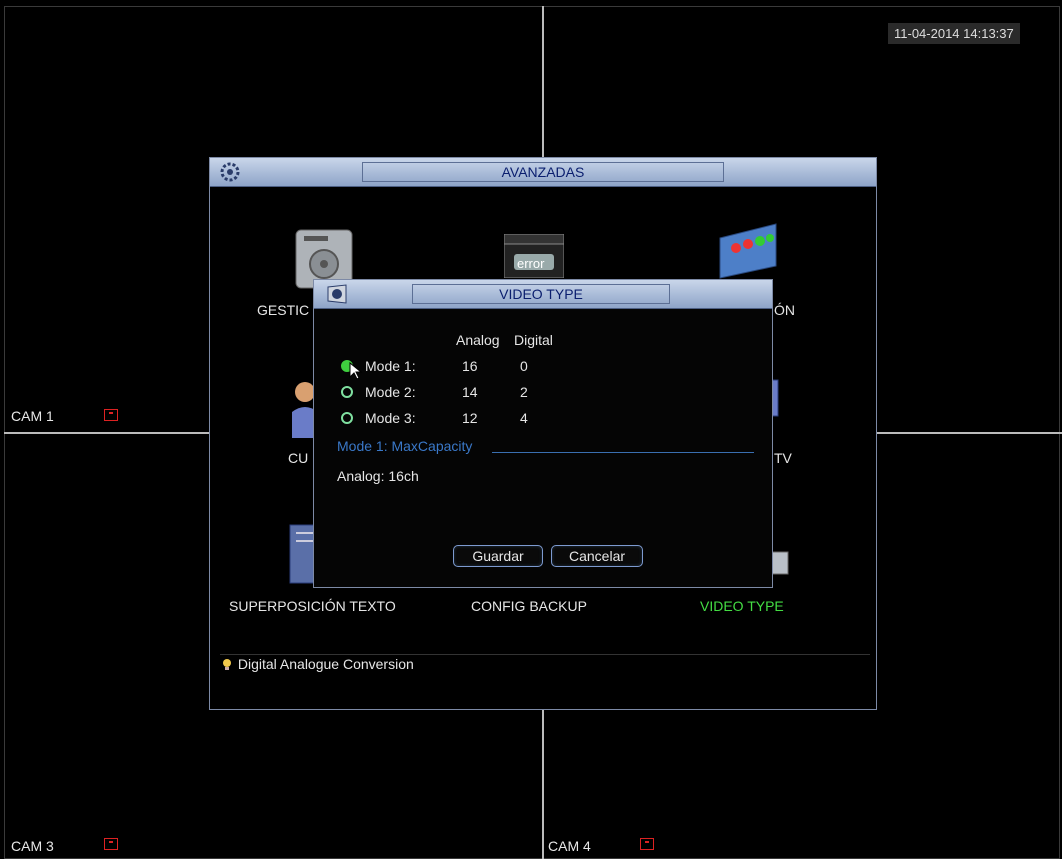  Describe the element at coordinates (390, 366) in the screenshot. I see `mode-1-label: Mode 1:` at that location.